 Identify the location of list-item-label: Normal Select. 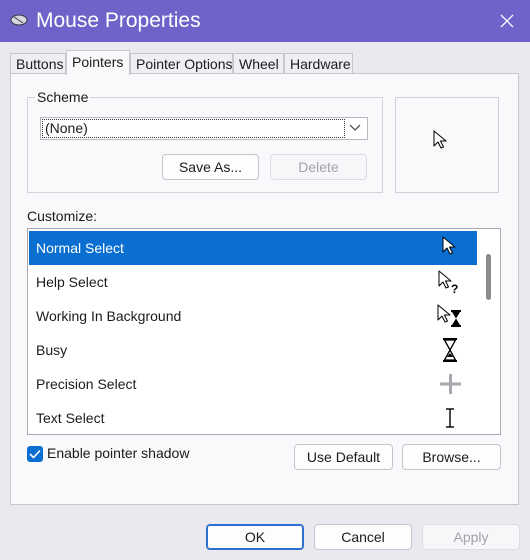
(80, 248).